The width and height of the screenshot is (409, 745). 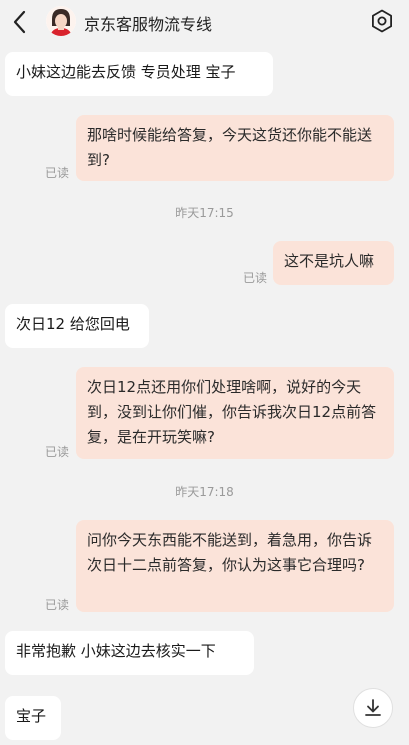 I want to click on incoming-message: 次日12 给您回电, so click(x=77, y=326).